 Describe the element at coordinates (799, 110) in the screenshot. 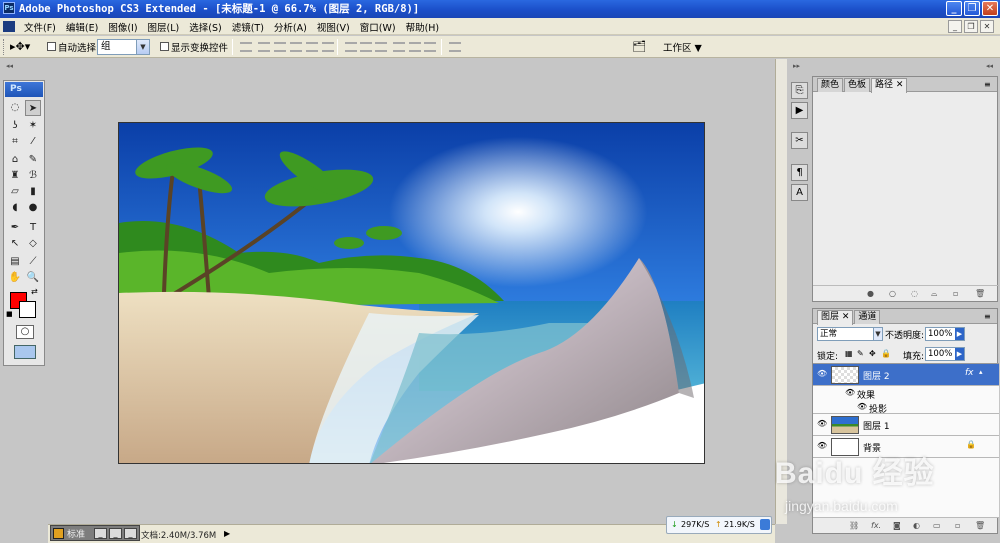

I see `actions-panel-icon: ▶` at that location.